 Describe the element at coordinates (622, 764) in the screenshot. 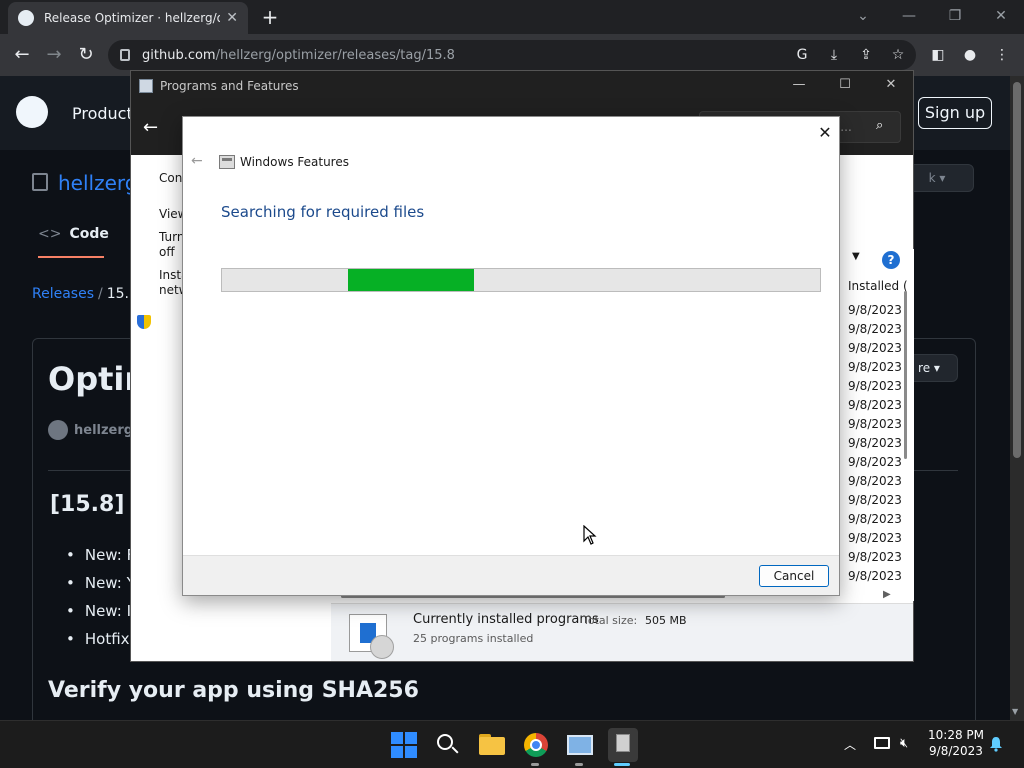

I see `active-indicator` at that location.